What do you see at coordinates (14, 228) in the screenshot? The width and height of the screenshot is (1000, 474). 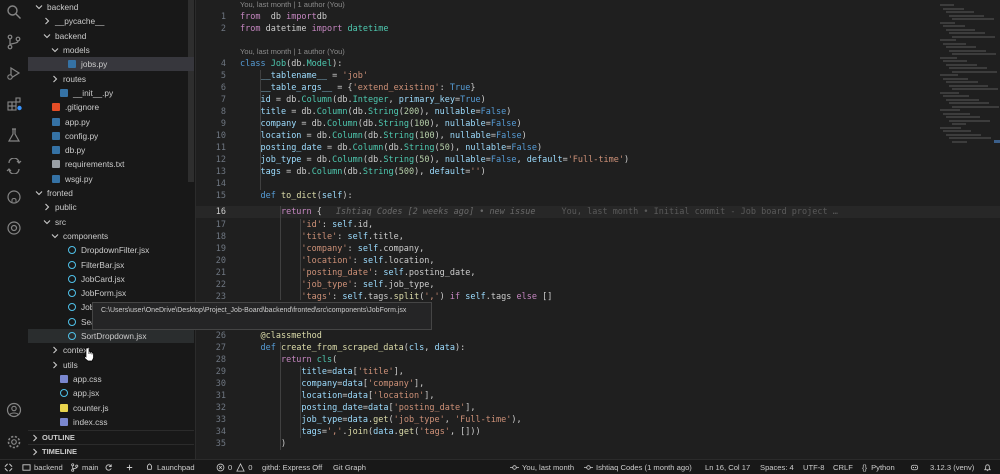 I see `docker-icon` at bounding box center [14, 228].